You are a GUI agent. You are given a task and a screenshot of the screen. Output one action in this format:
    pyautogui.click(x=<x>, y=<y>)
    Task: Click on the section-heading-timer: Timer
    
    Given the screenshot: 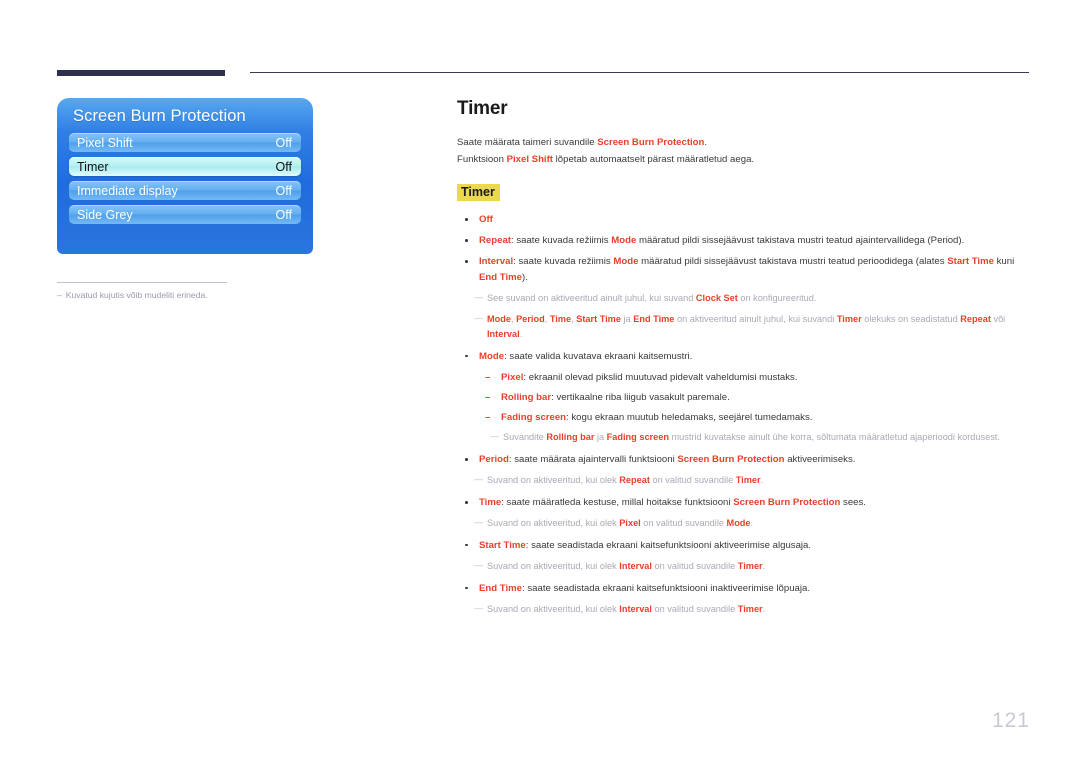 What is the action you would take?
    pyautogui.click(x=478, y=193)
    